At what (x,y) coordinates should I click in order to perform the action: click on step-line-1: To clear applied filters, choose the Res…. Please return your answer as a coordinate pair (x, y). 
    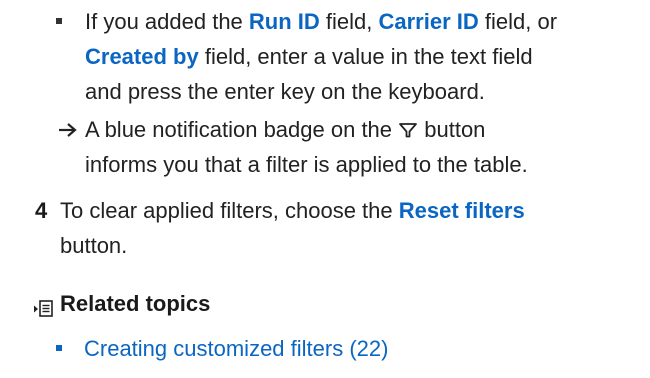
    Looking at the image, I should click on (292, 210).